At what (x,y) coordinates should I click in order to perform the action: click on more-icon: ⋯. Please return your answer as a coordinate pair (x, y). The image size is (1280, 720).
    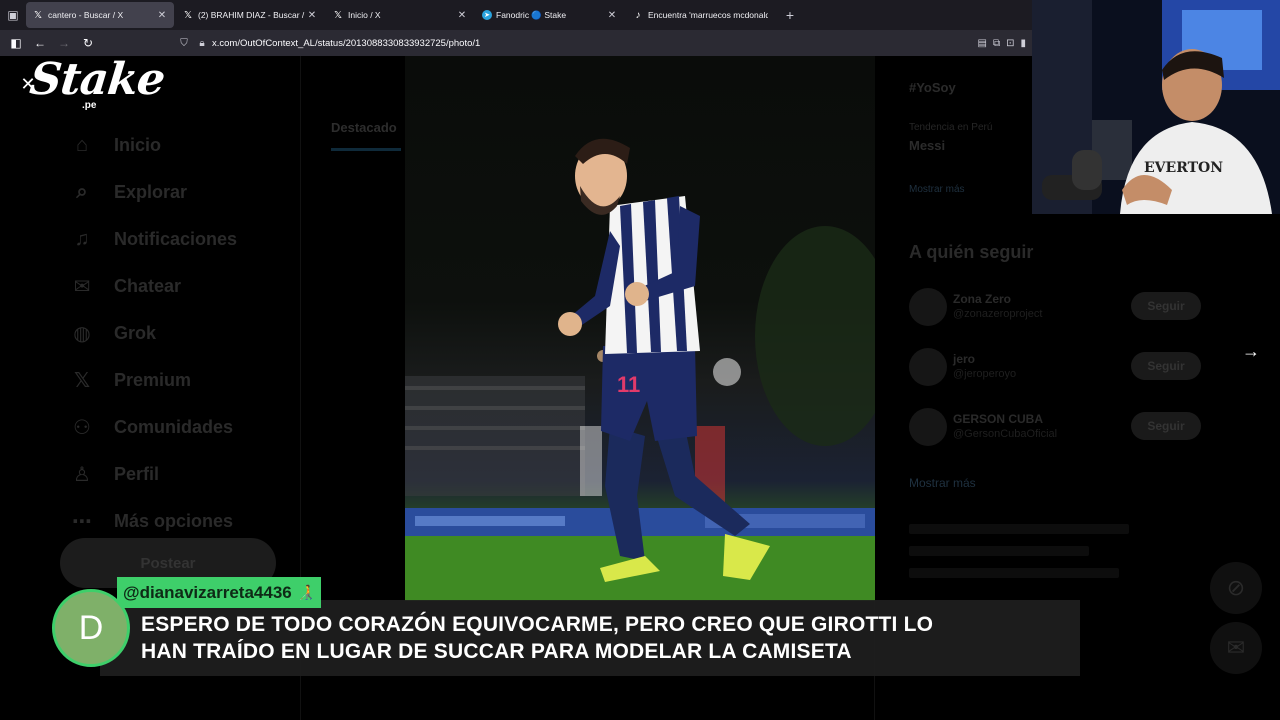
    Looking at the image, I should click on (82, 522).